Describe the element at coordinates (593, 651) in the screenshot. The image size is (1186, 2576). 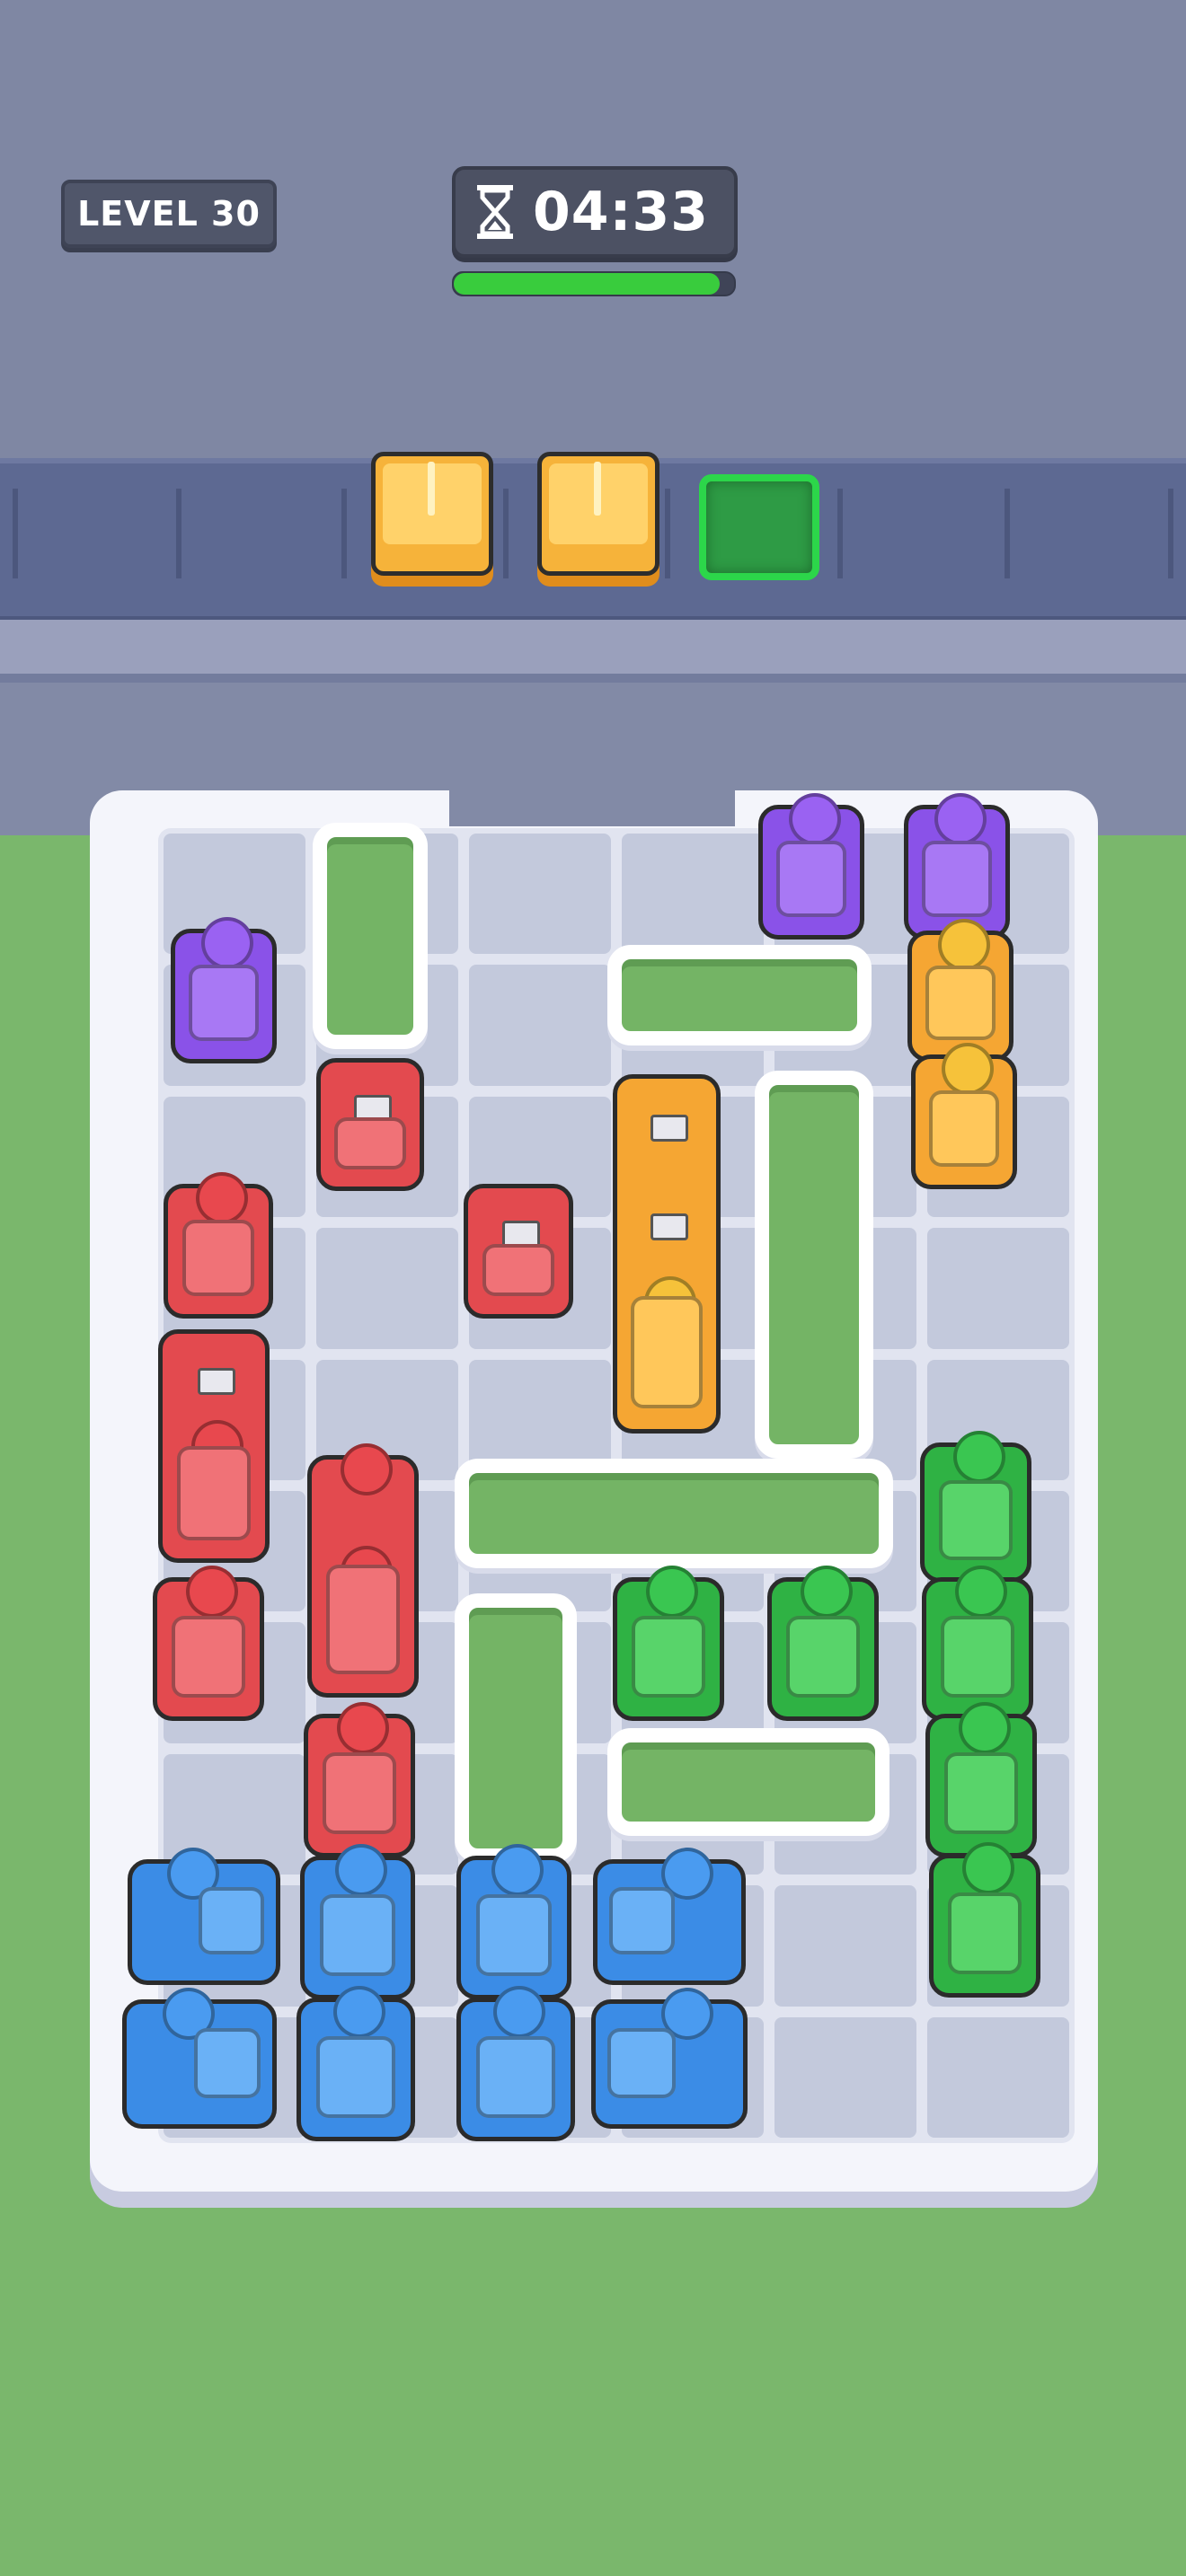
I see `conveyor-rail` at that location.